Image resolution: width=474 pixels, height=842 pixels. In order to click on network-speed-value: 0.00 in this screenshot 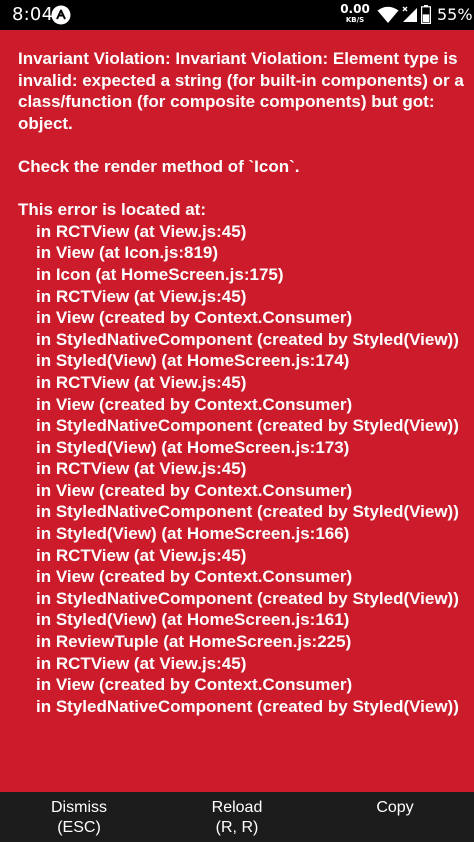, I will do `click(355, 9)`.